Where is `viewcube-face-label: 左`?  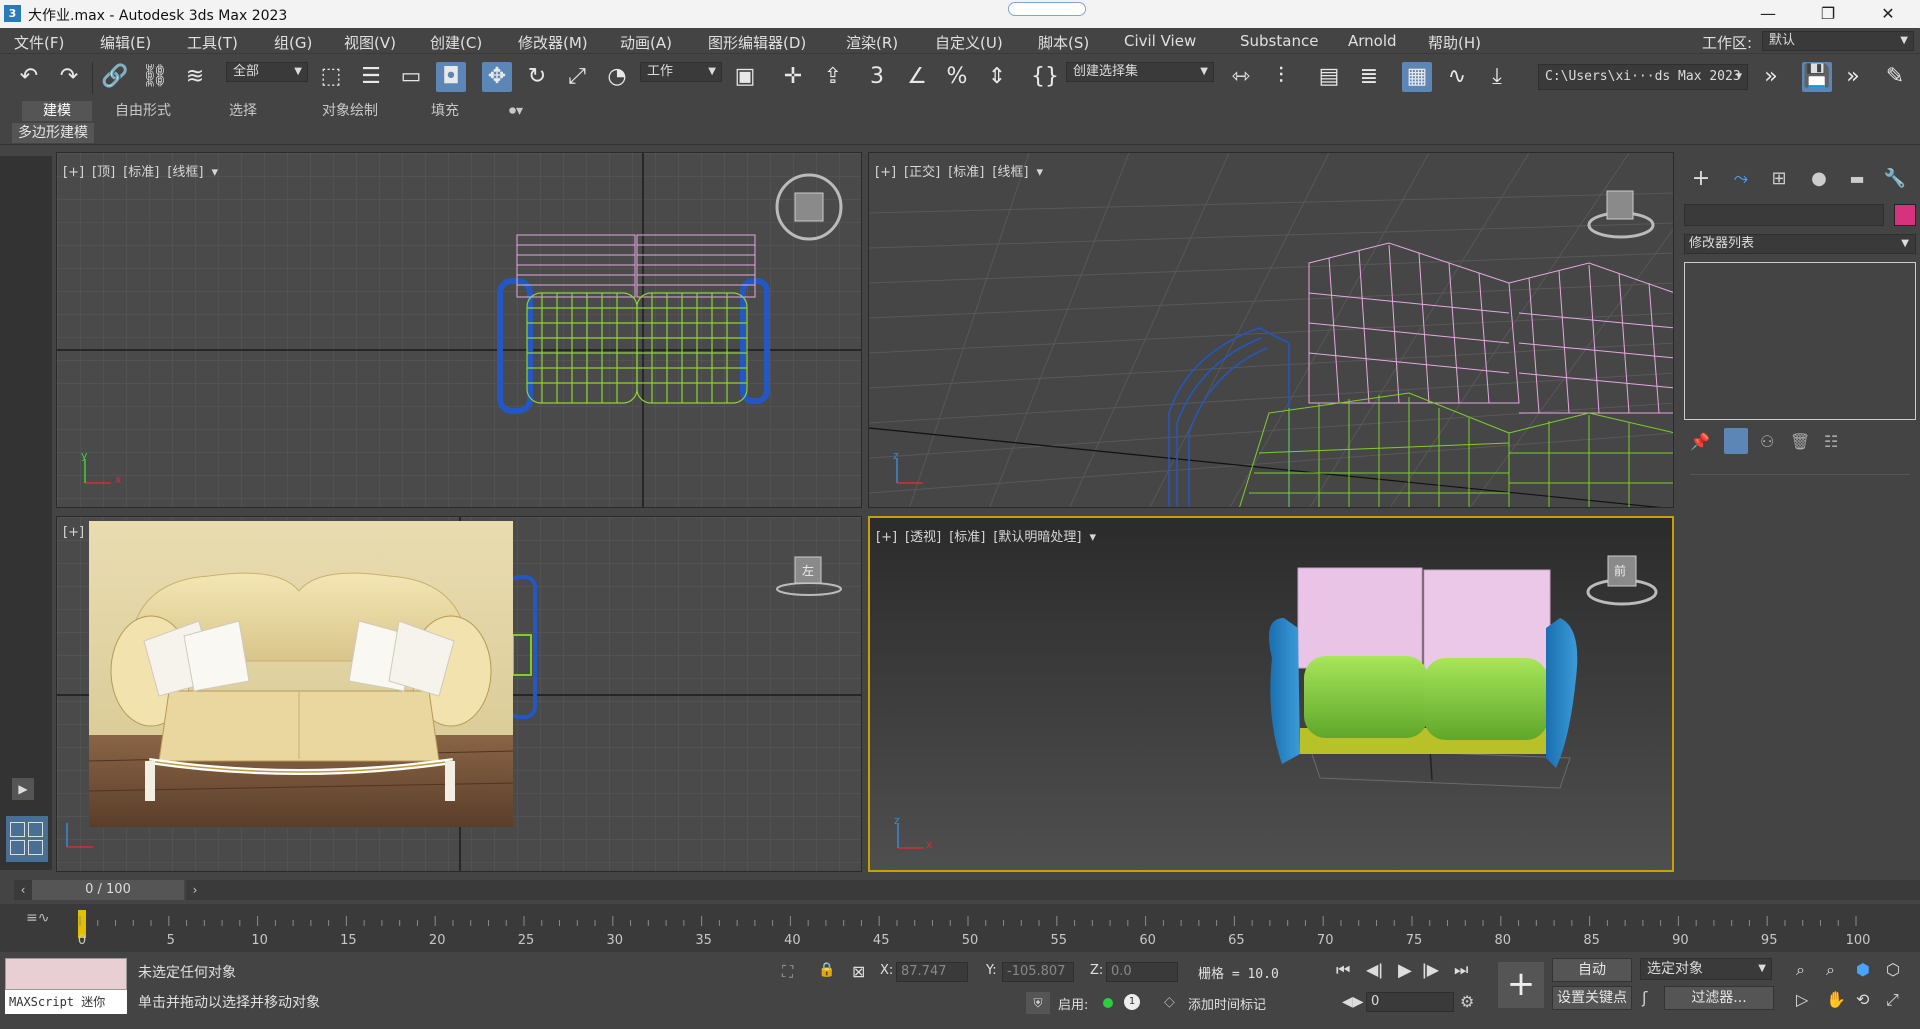
viewcube-face-label: 左 is located at coordinates (808, 570).